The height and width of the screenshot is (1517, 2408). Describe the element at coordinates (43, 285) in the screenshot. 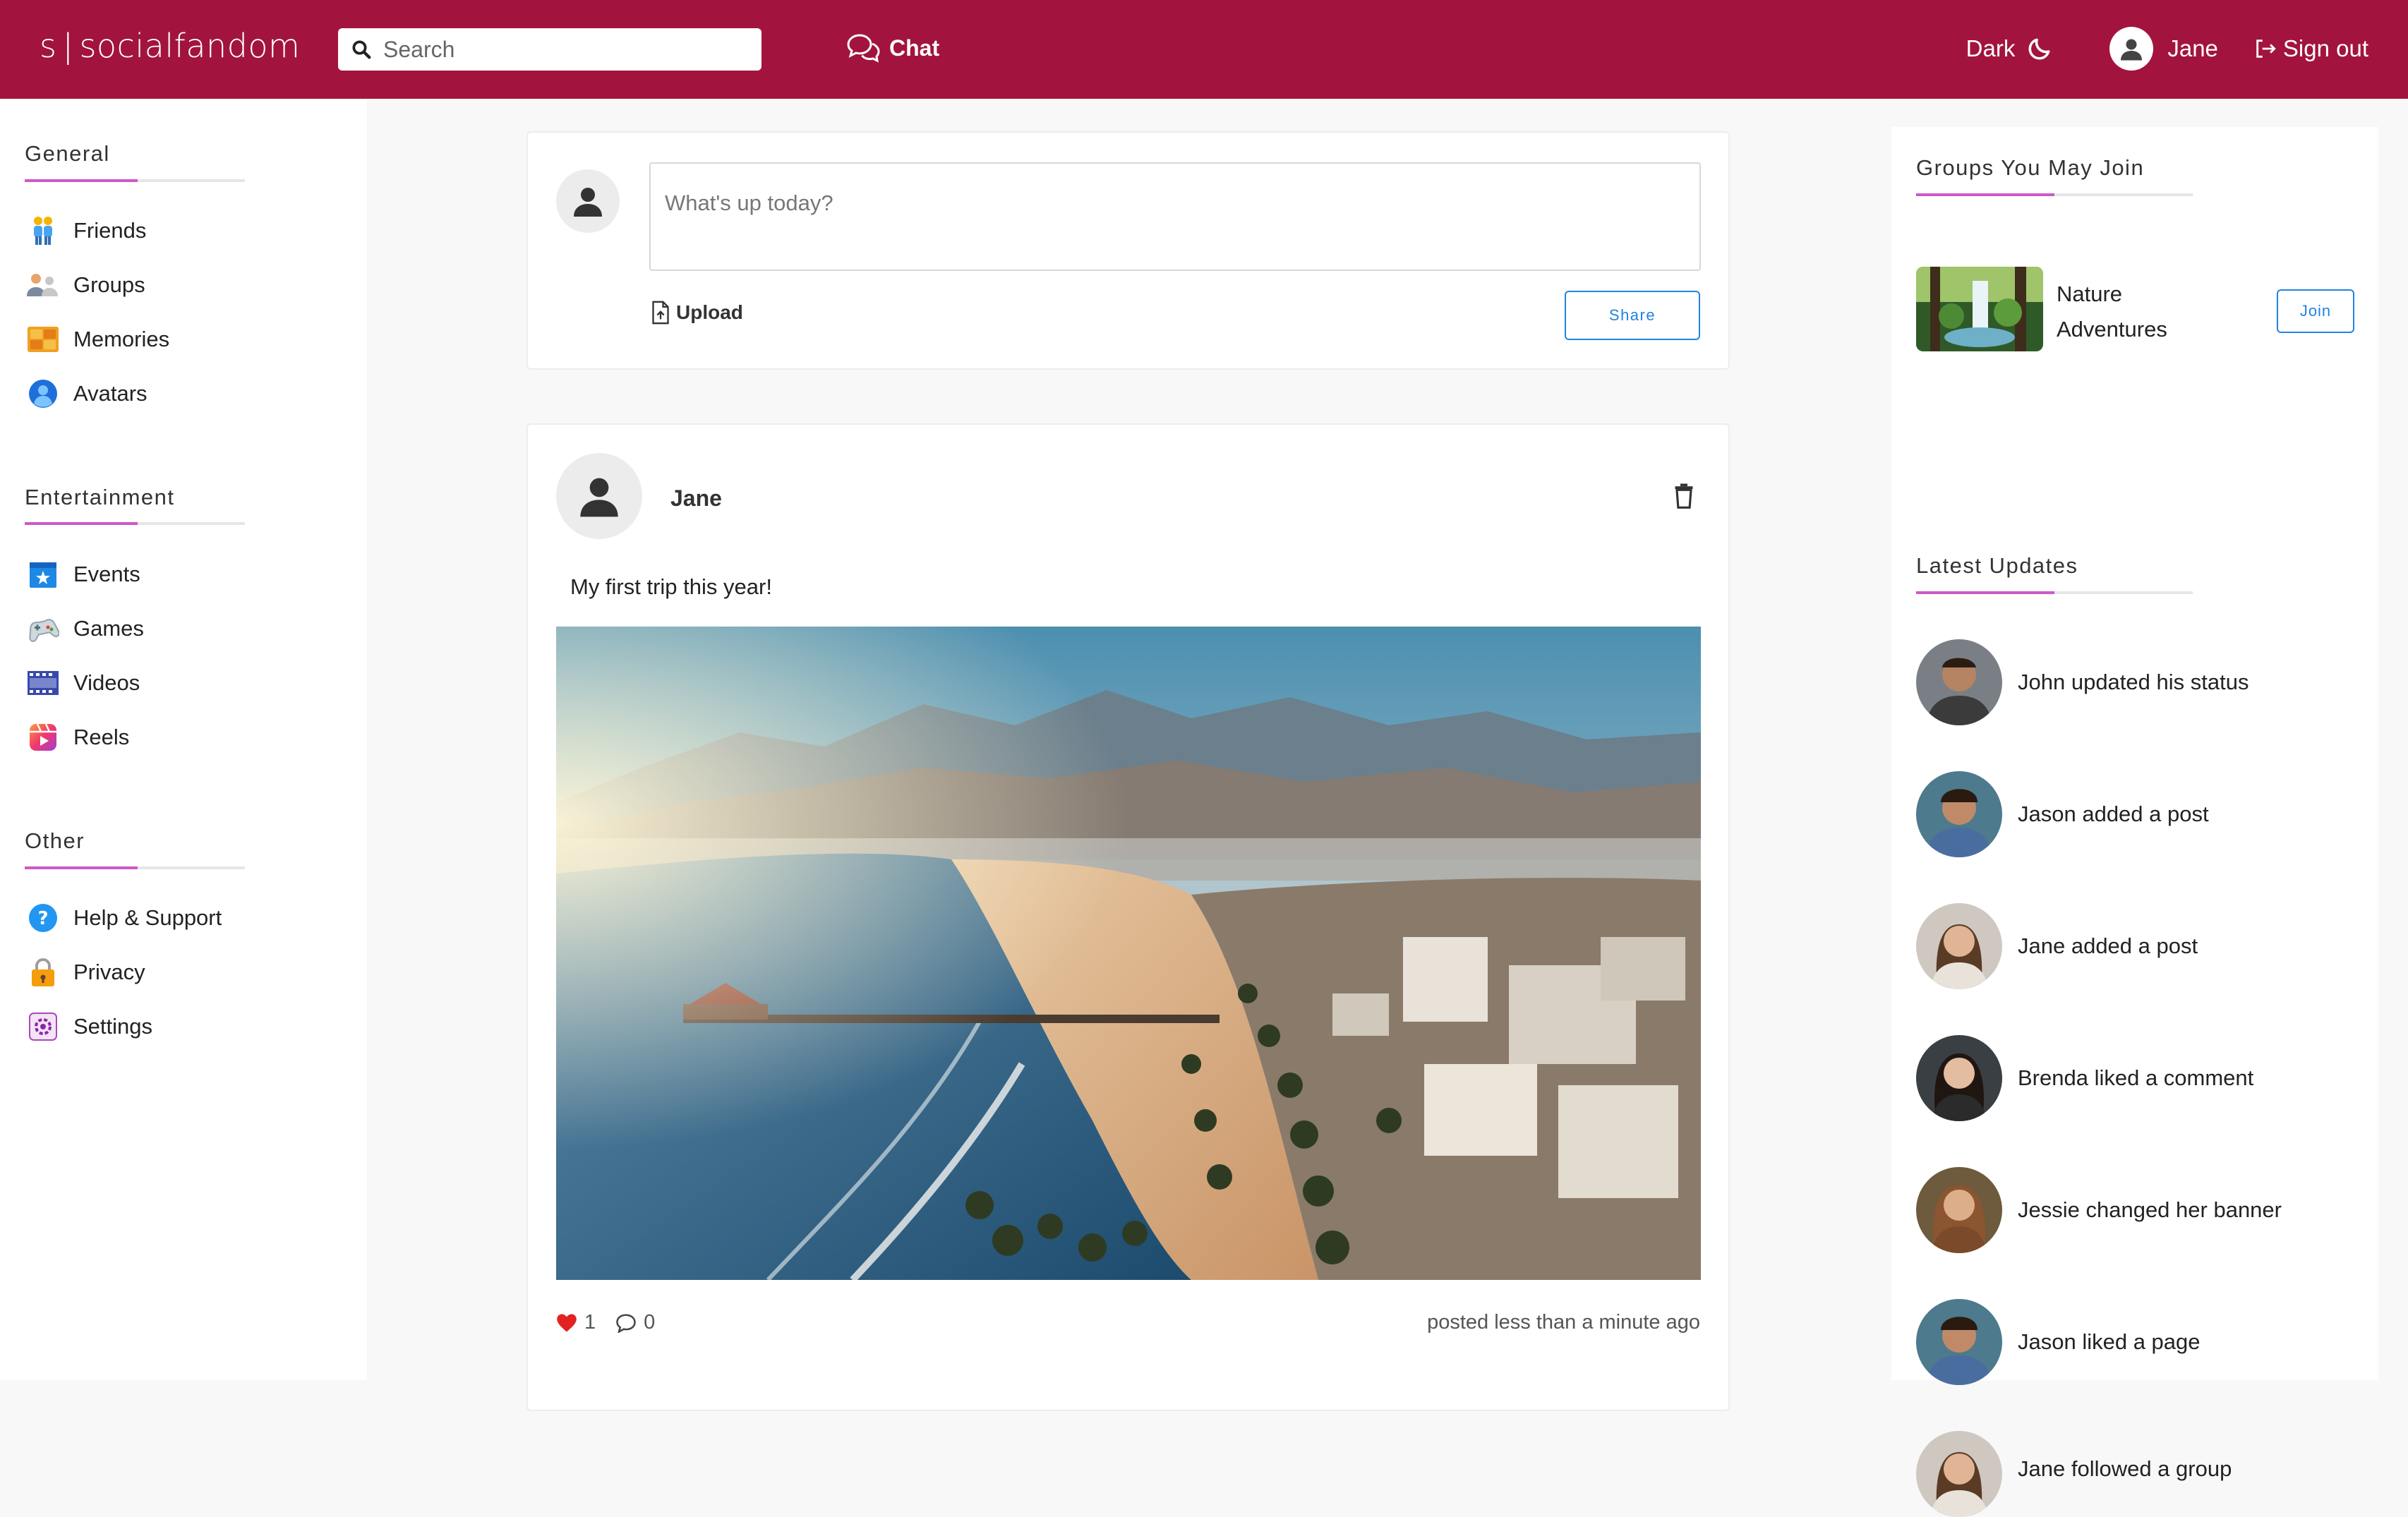

I see `groups-icon` at that location.